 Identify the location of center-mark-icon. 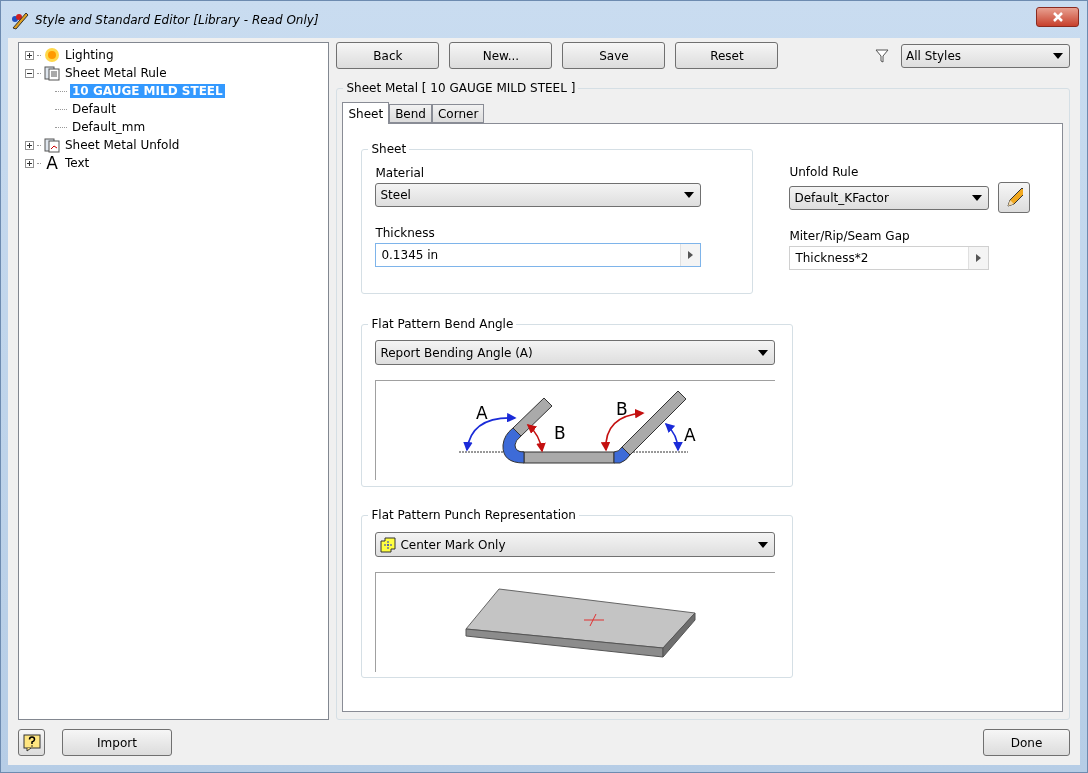
(388, 544).